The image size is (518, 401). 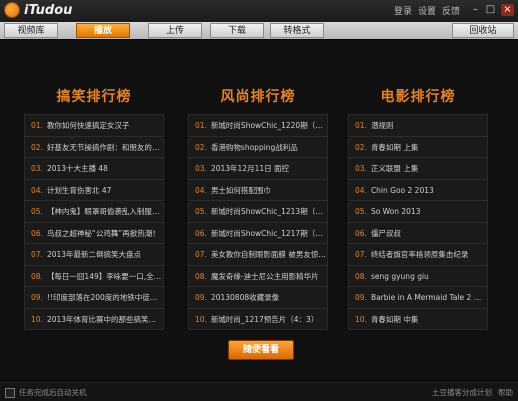 What do you see at coordinates (505, 392) in the screenshot?
I see `help-link: 帮助` at bounding box center [505, 392].